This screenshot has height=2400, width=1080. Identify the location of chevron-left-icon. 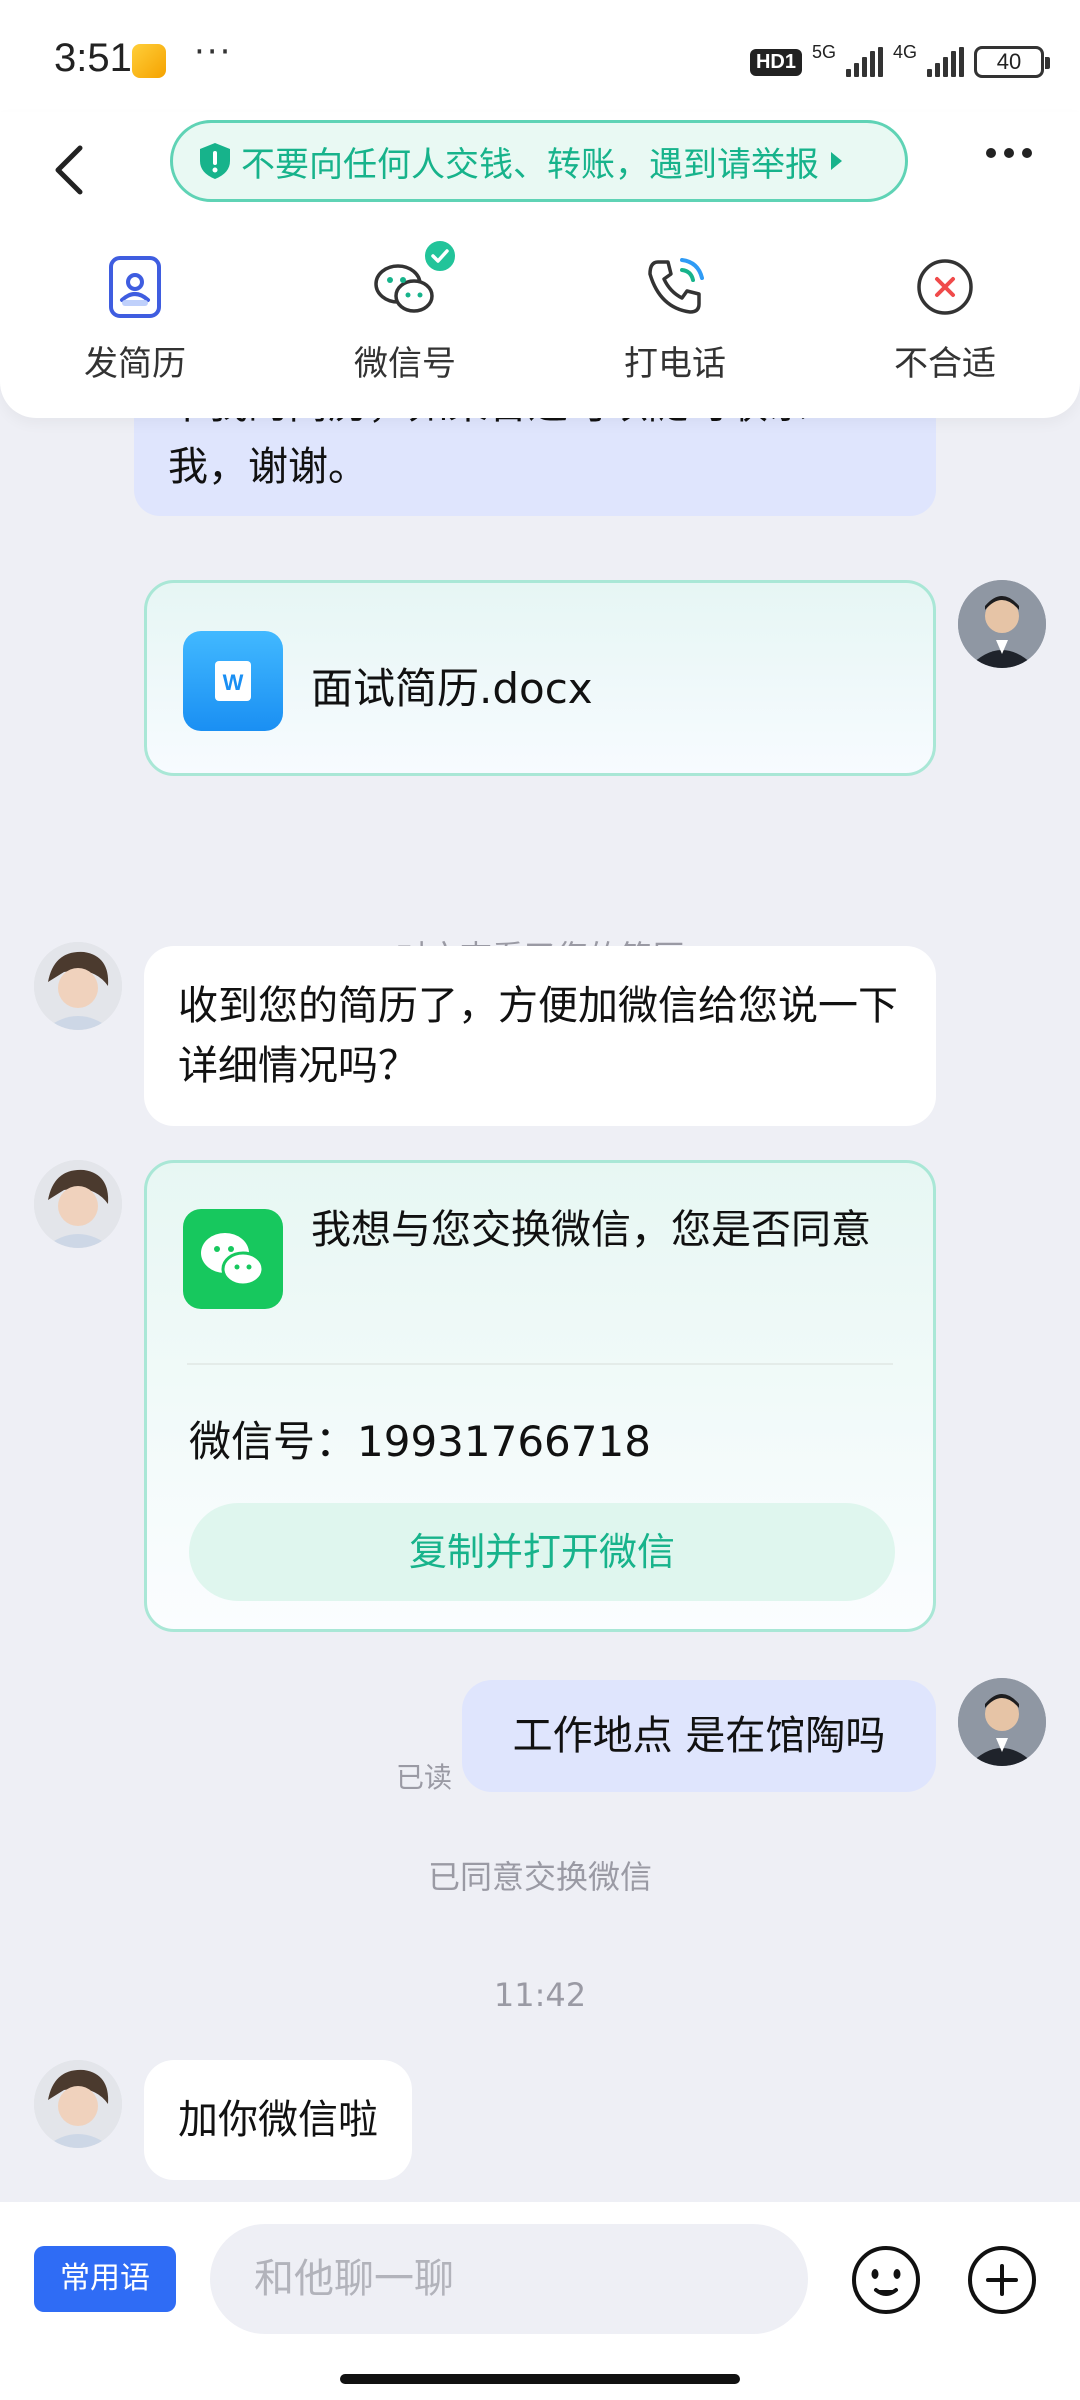
(69, 170).